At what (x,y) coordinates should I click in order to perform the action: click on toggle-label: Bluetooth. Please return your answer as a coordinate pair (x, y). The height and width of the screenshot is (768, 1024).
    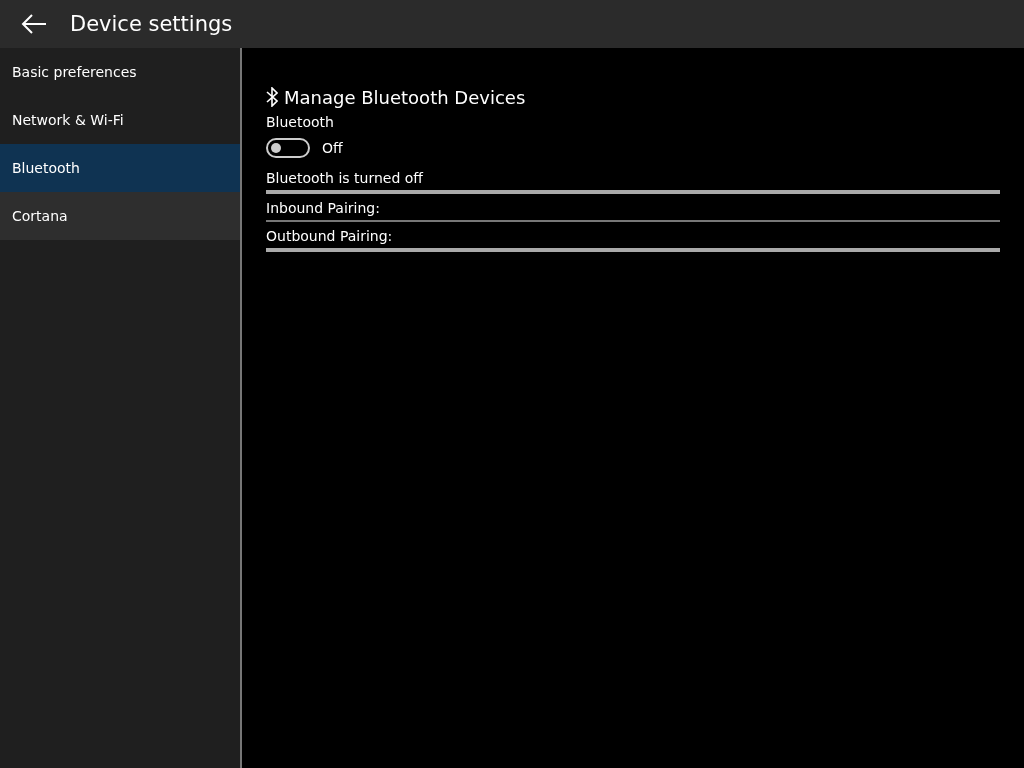
    Looking at the image, I should click on (300, 122).